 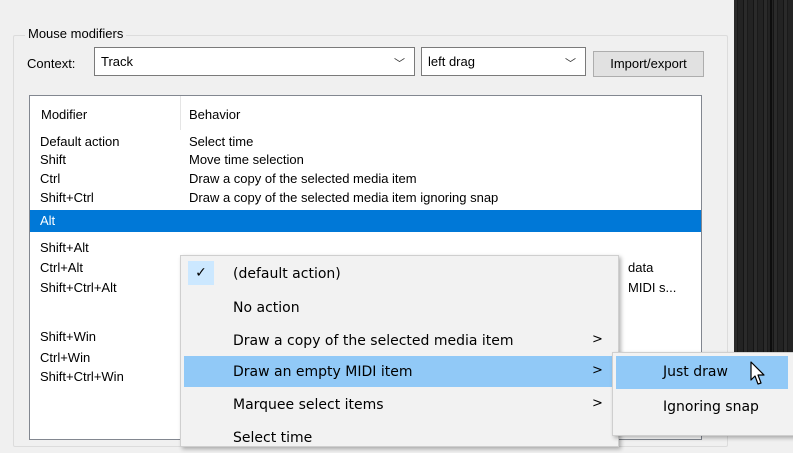 I want to click on modifier-cell: Shift, so click(x=53, y=159).